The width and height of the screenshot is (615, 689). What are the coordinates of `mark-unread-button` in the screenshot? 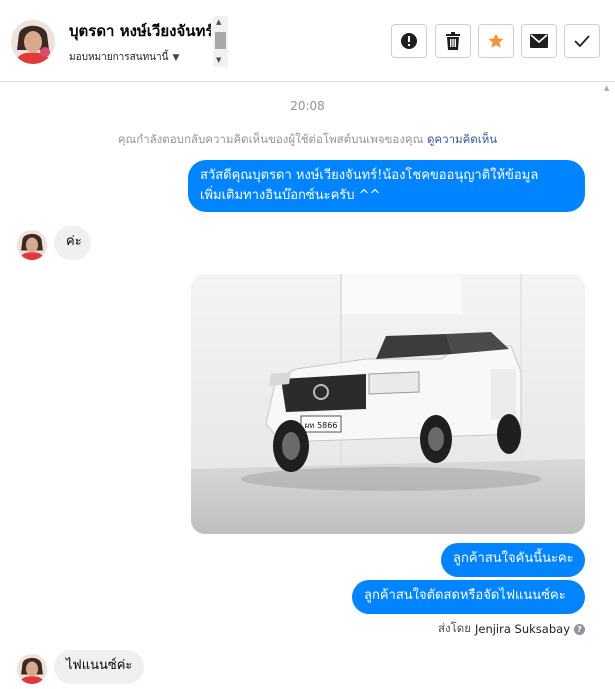 It's located at (539, 41).